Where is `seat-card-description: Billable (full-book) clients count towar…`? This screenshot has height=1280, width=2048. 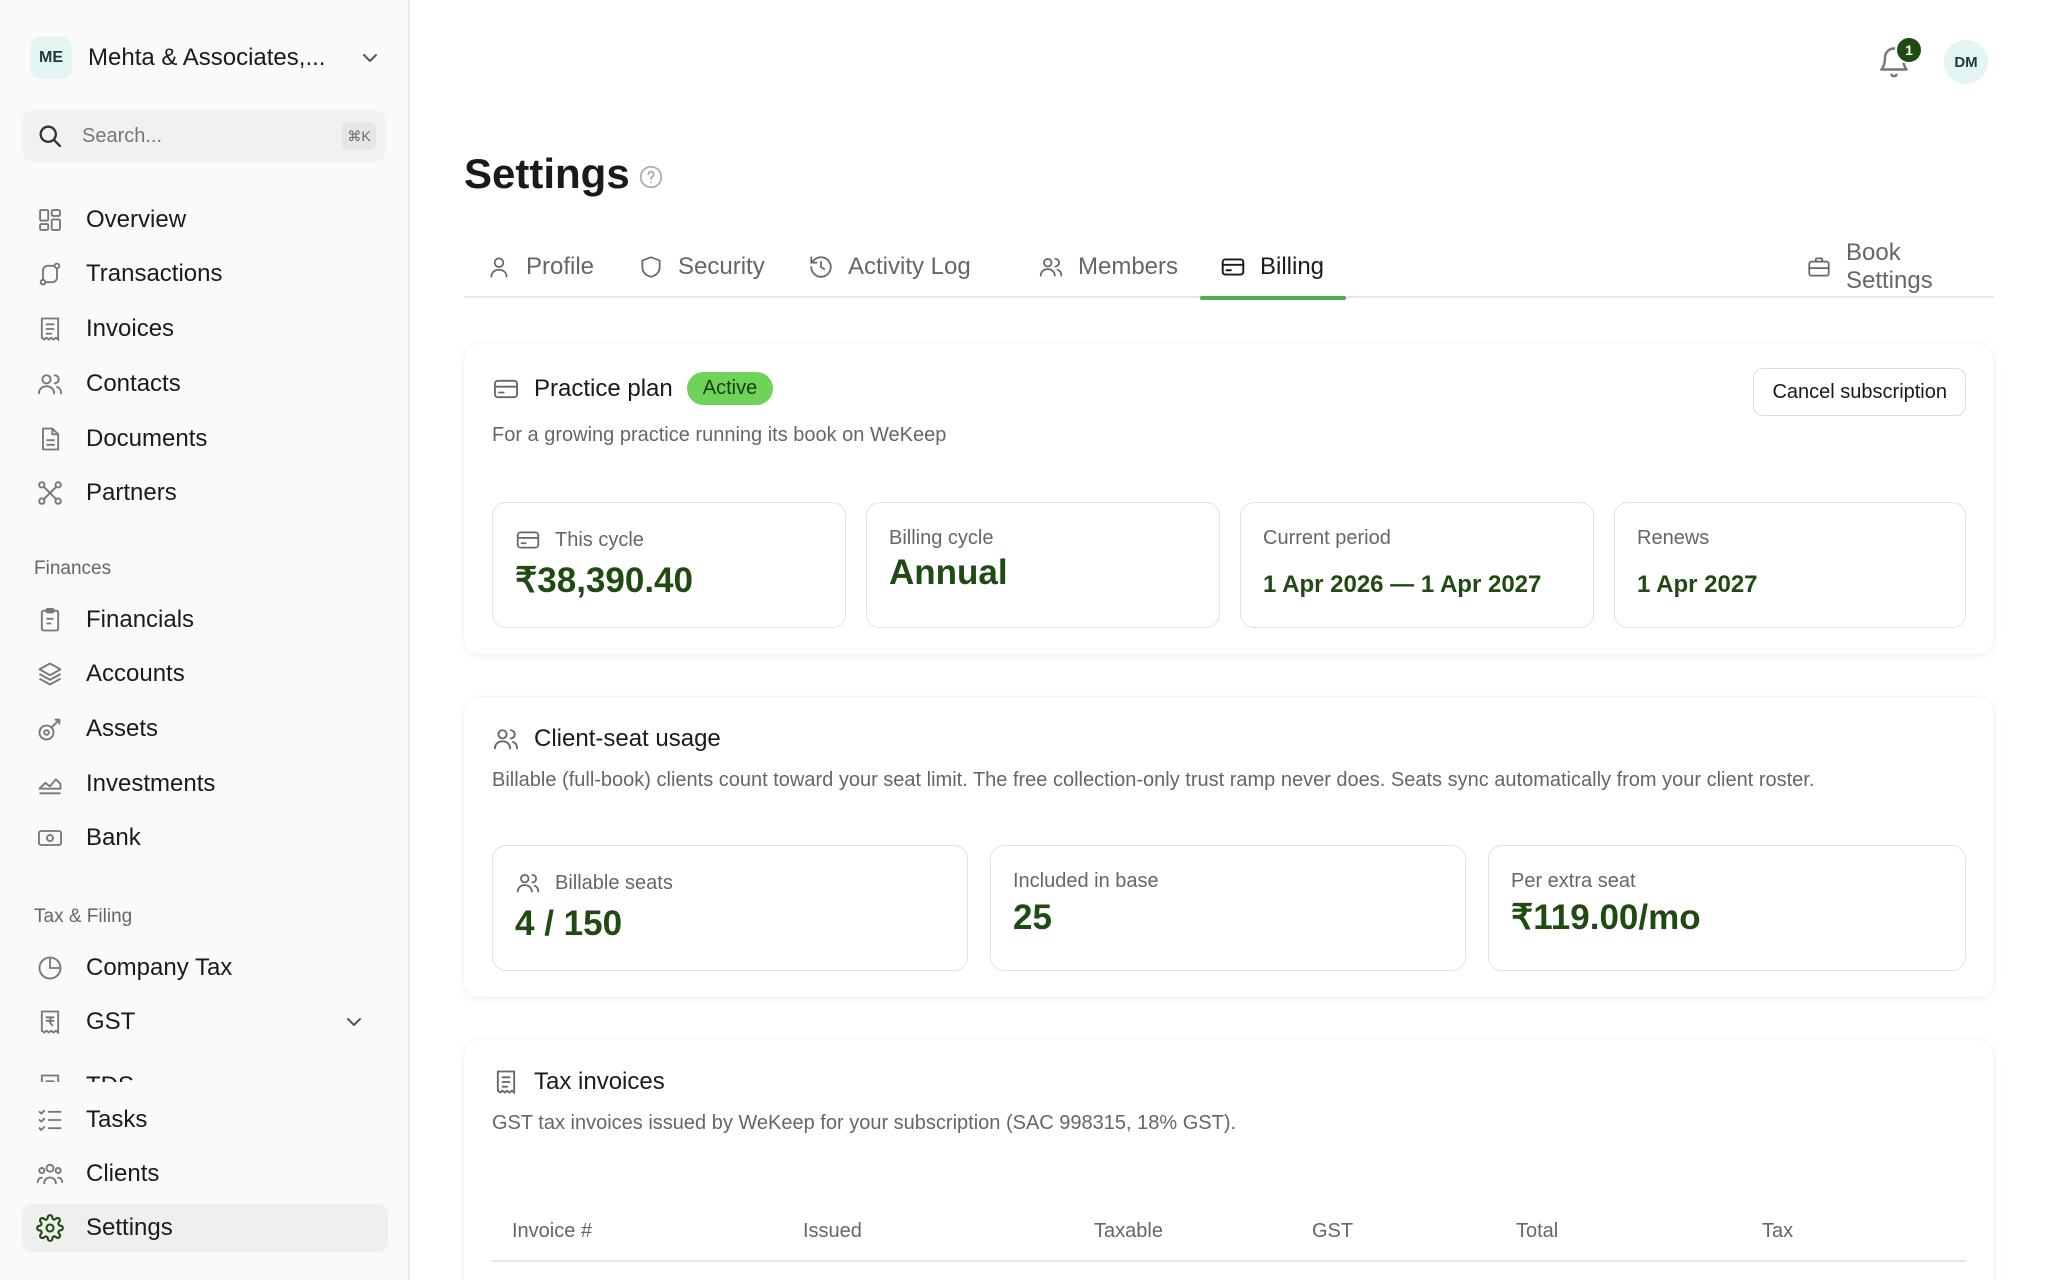 seat-card-description: Billable (full-book) clients count towar… is located at coordinates (1153, 780).